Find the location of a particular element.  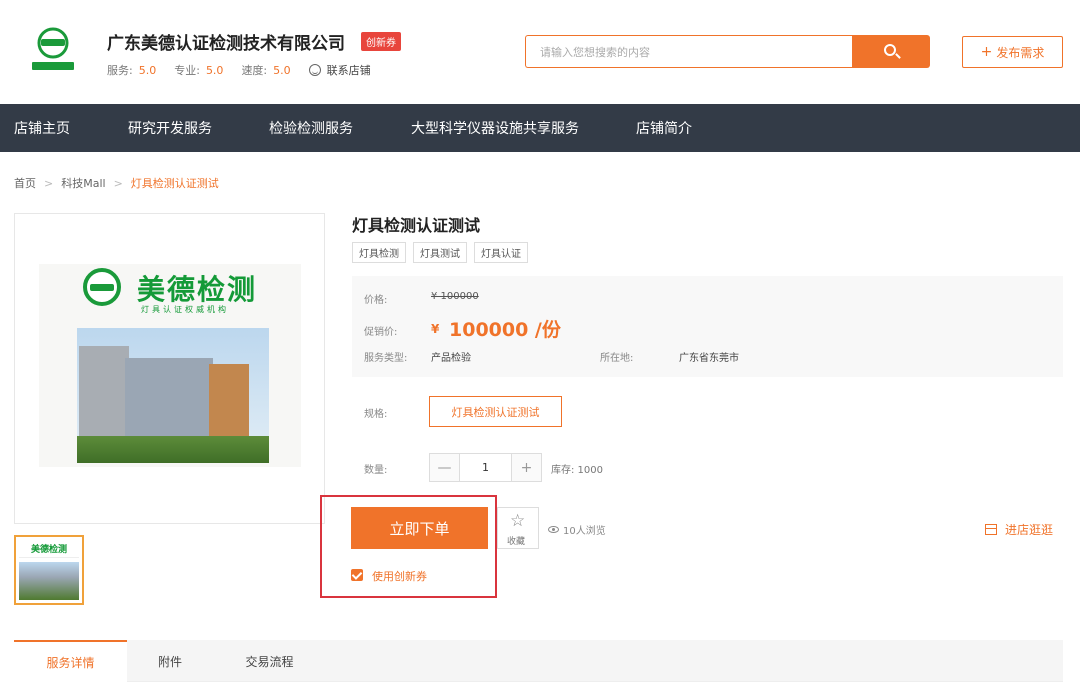

nav-shop-home: 店铺主页 is located at coordinates (42, 128).